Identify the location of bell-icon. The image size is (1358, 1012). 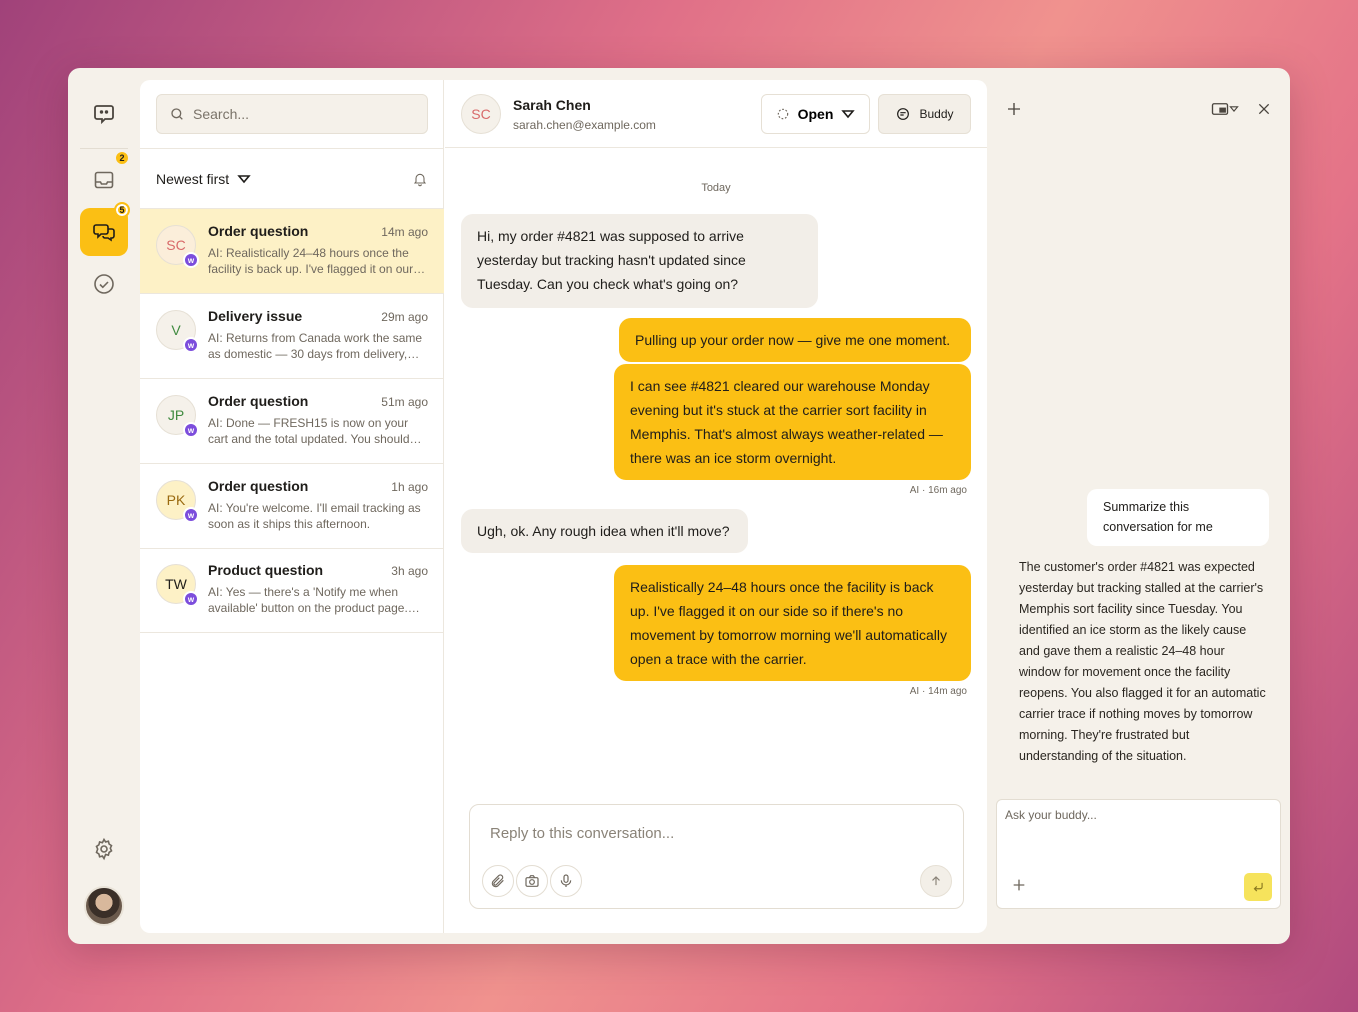
(420, 179).